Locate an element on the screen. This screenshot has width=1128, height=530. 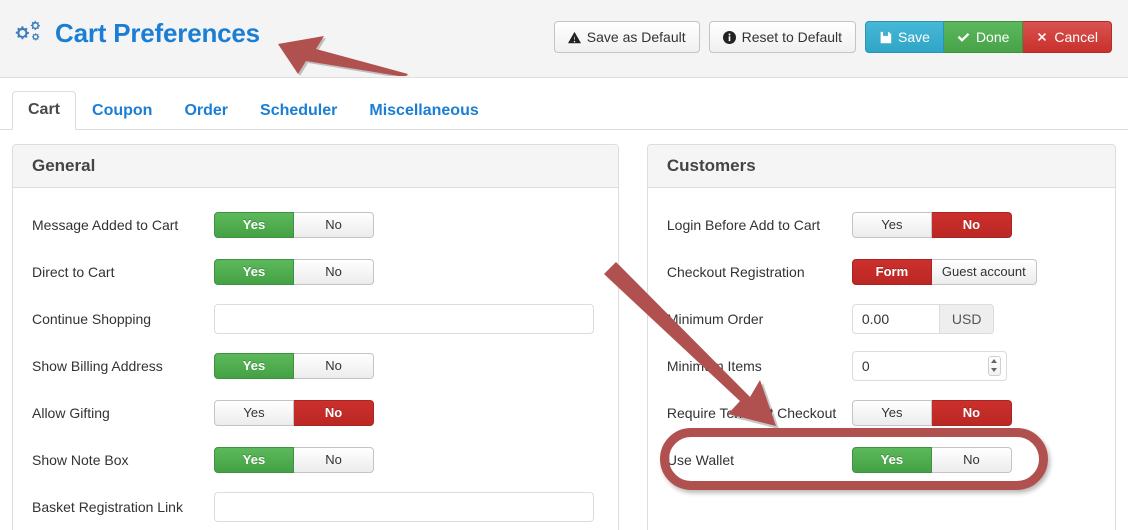
toggle-message-added-to-cart: Yes No is located at coordinates (294, 224).